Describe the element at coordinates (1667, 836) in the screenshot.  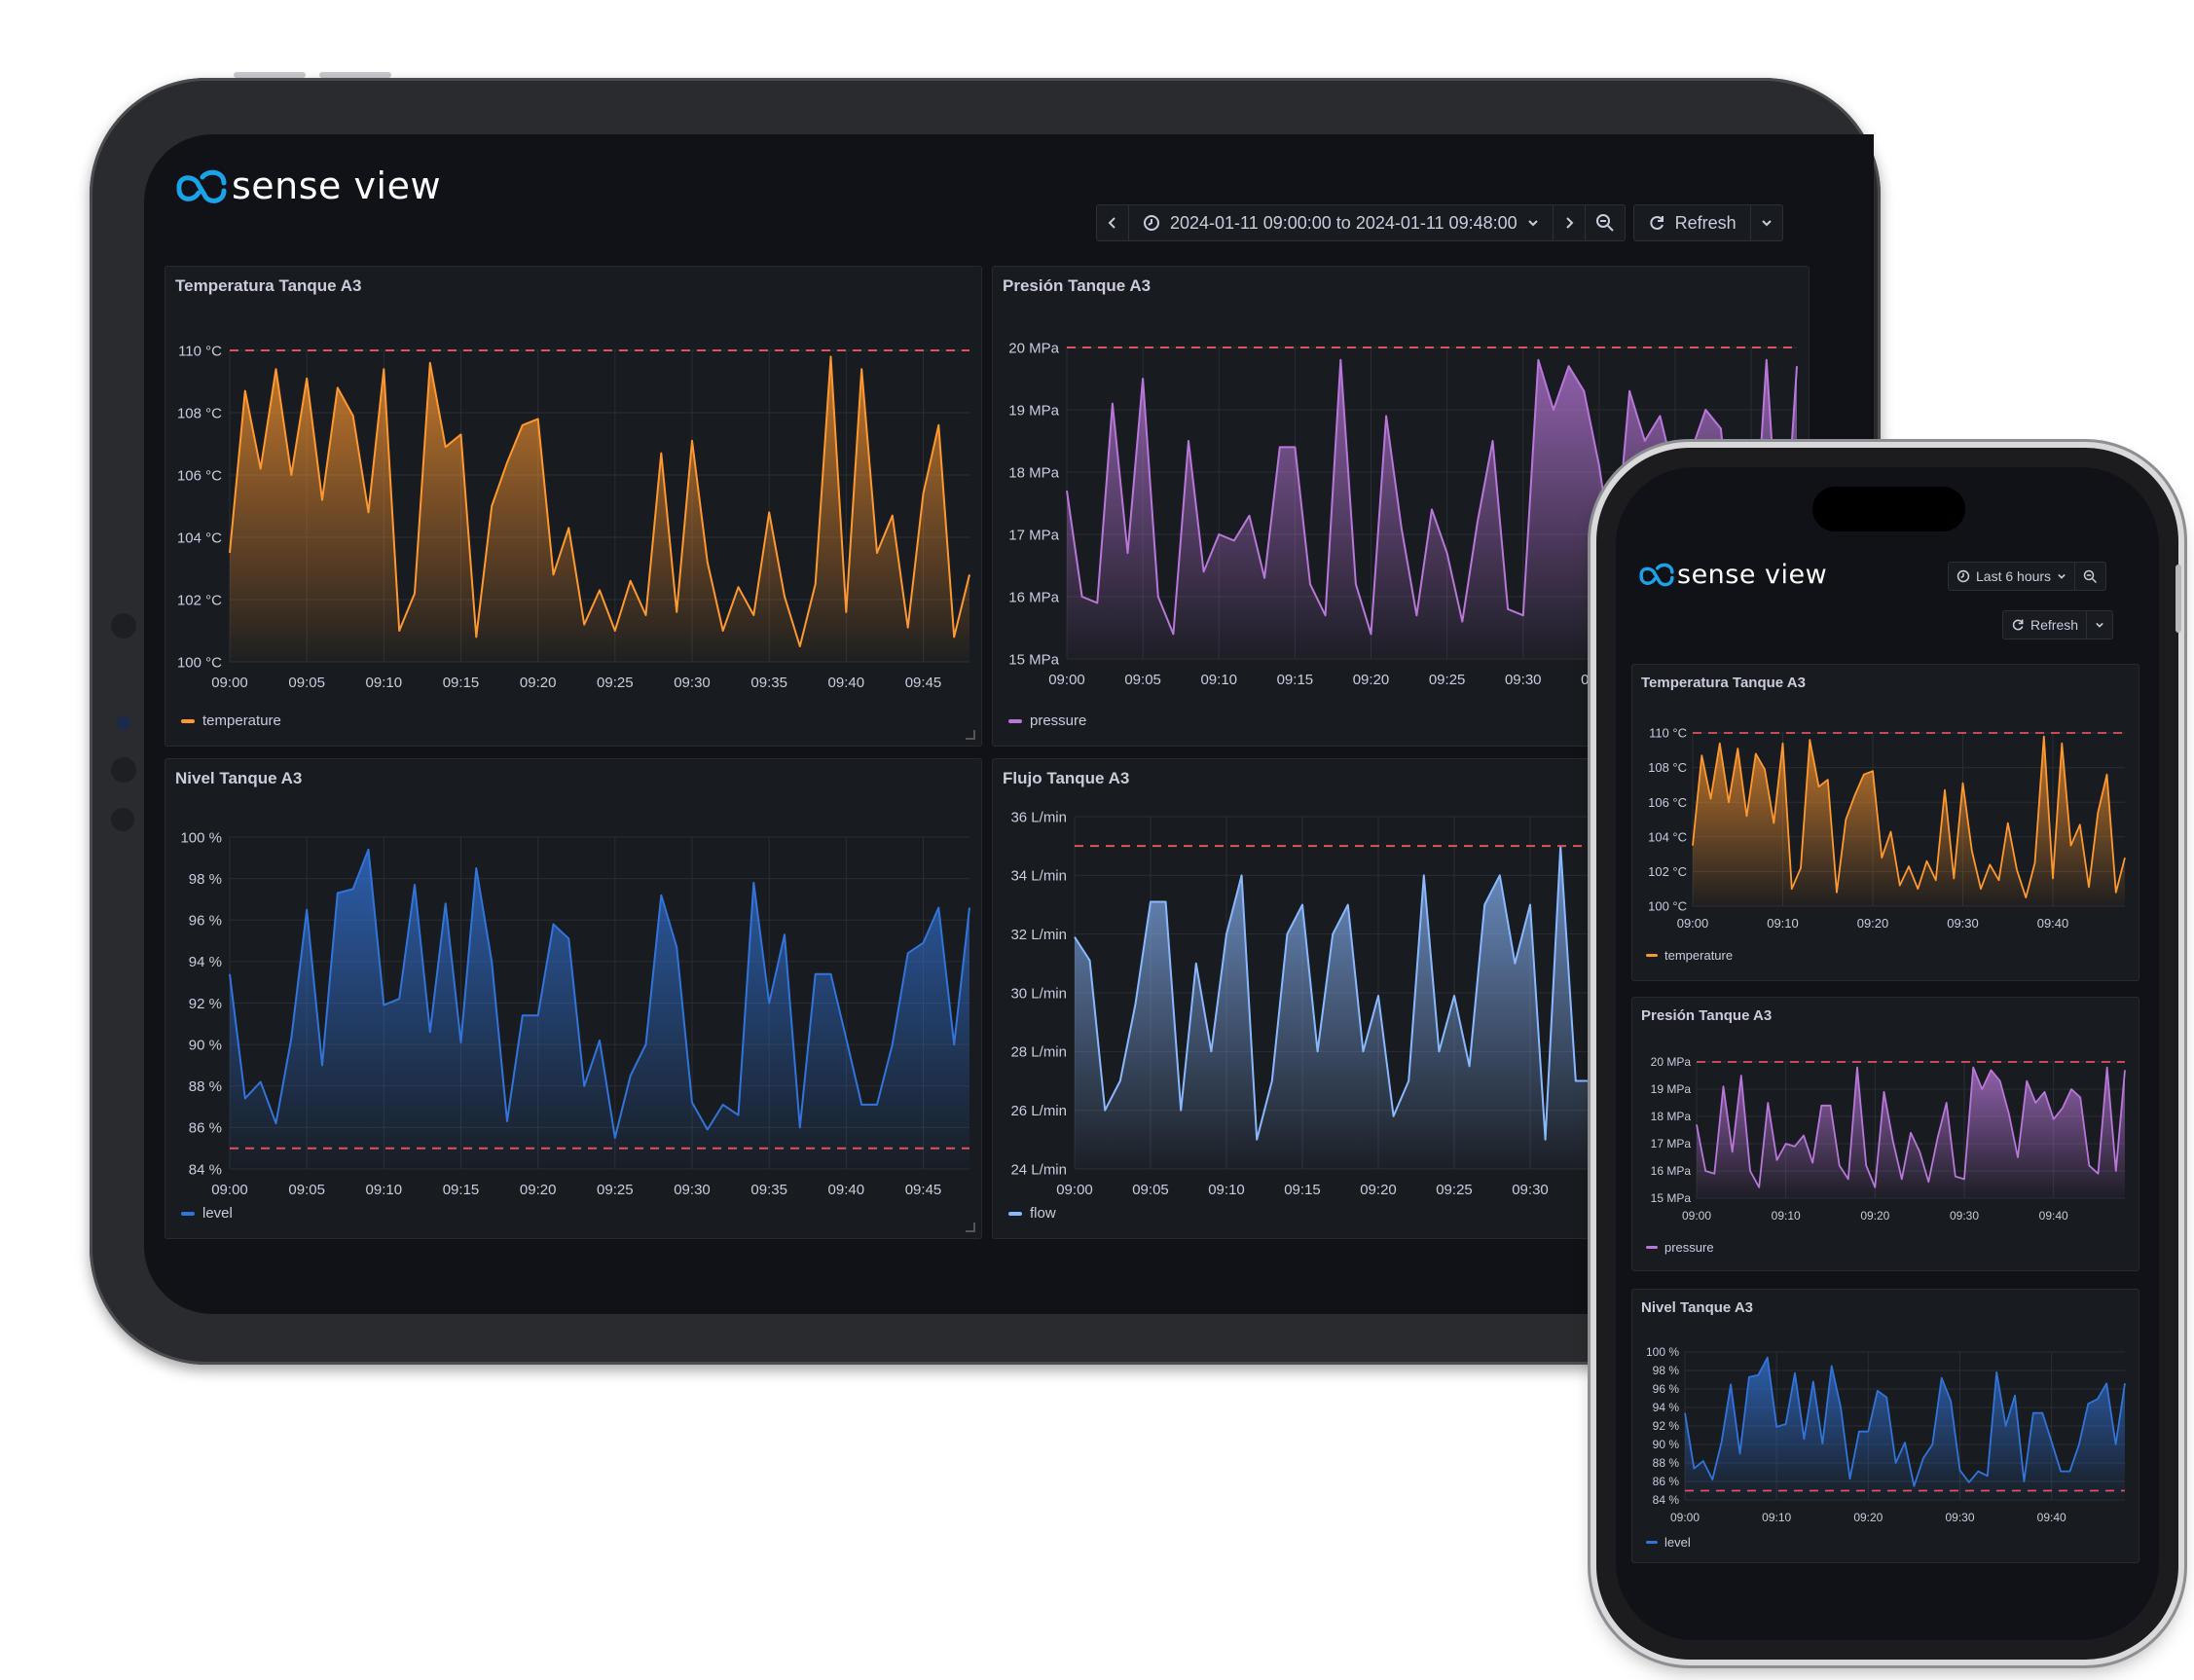
I see `y-tick-label: 104 °C` at that location.